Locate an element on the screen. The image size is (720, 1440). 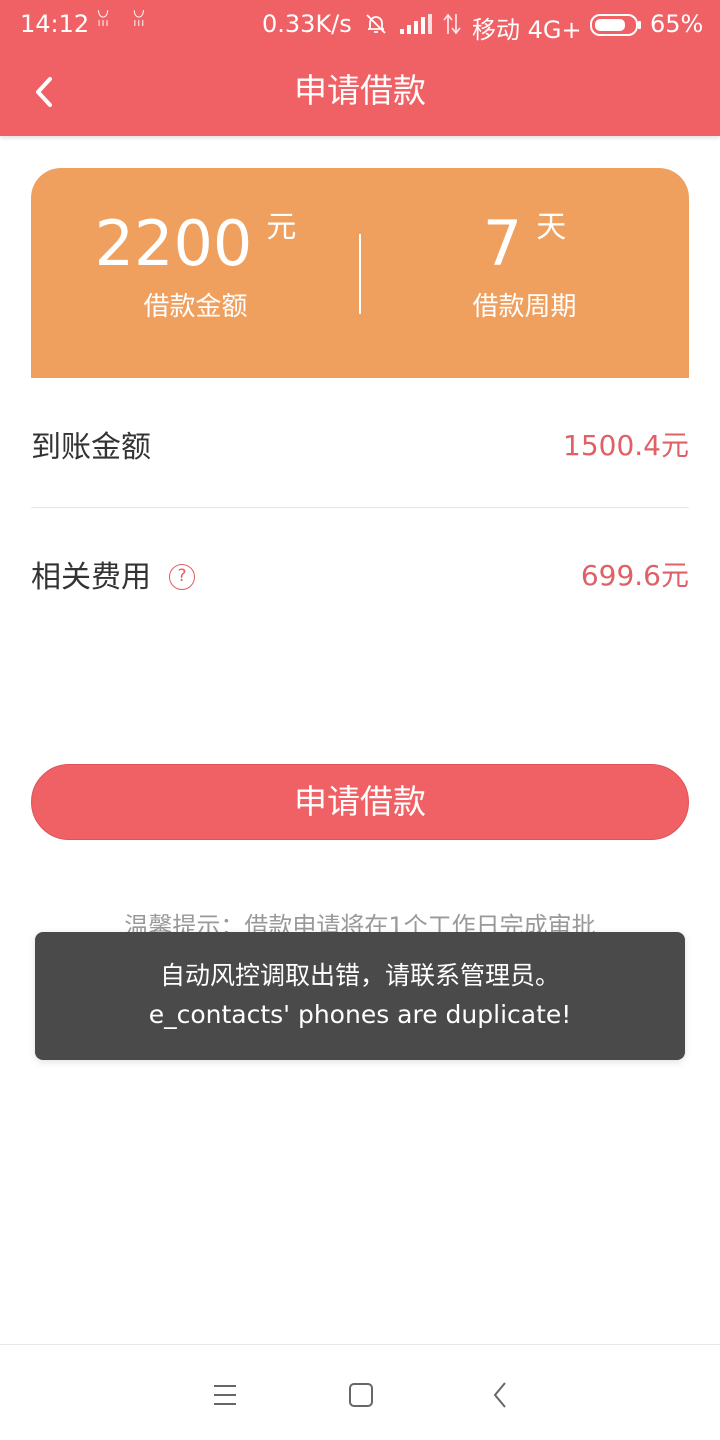
home-square-icon is located at coordinates (361, 1395).